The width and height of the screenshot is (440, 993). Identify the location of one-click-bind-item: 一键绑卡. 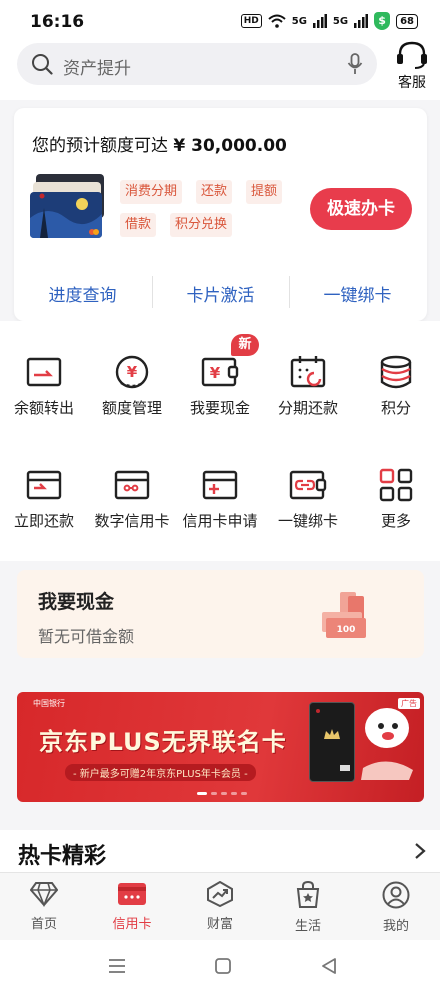
(308, 499).